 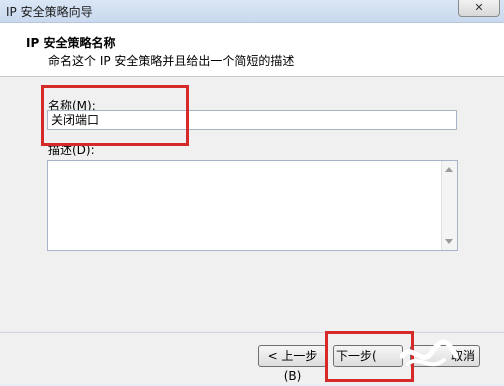 What do you see at coordinates (49, 12) in the screenshot?
I see `window-title: IP 安全策略向导` at bounding box center [49, 12].